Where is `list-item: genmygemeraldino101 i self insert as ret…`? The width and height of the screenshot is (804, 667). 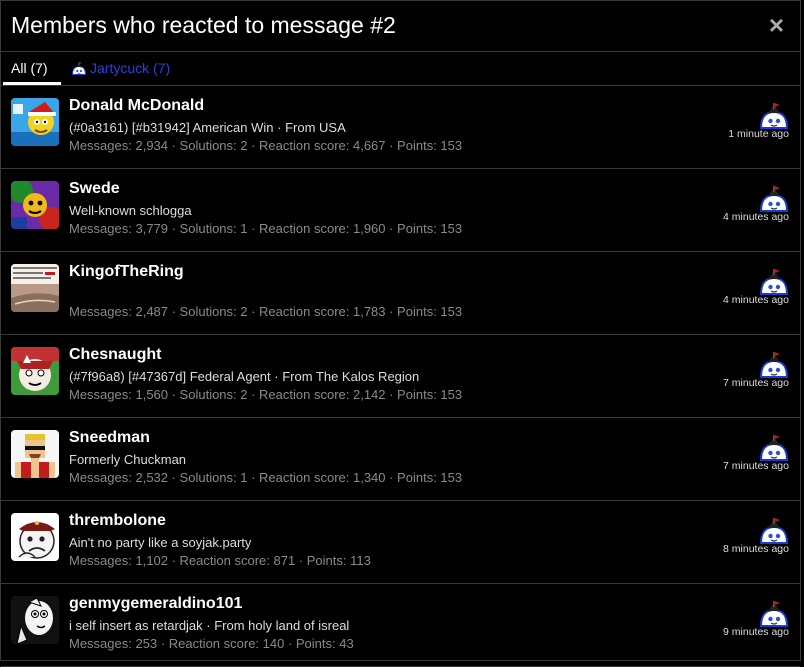
list-item: genmygemeraldino101 i self insert as ret… is located at coordinates (400, 625).